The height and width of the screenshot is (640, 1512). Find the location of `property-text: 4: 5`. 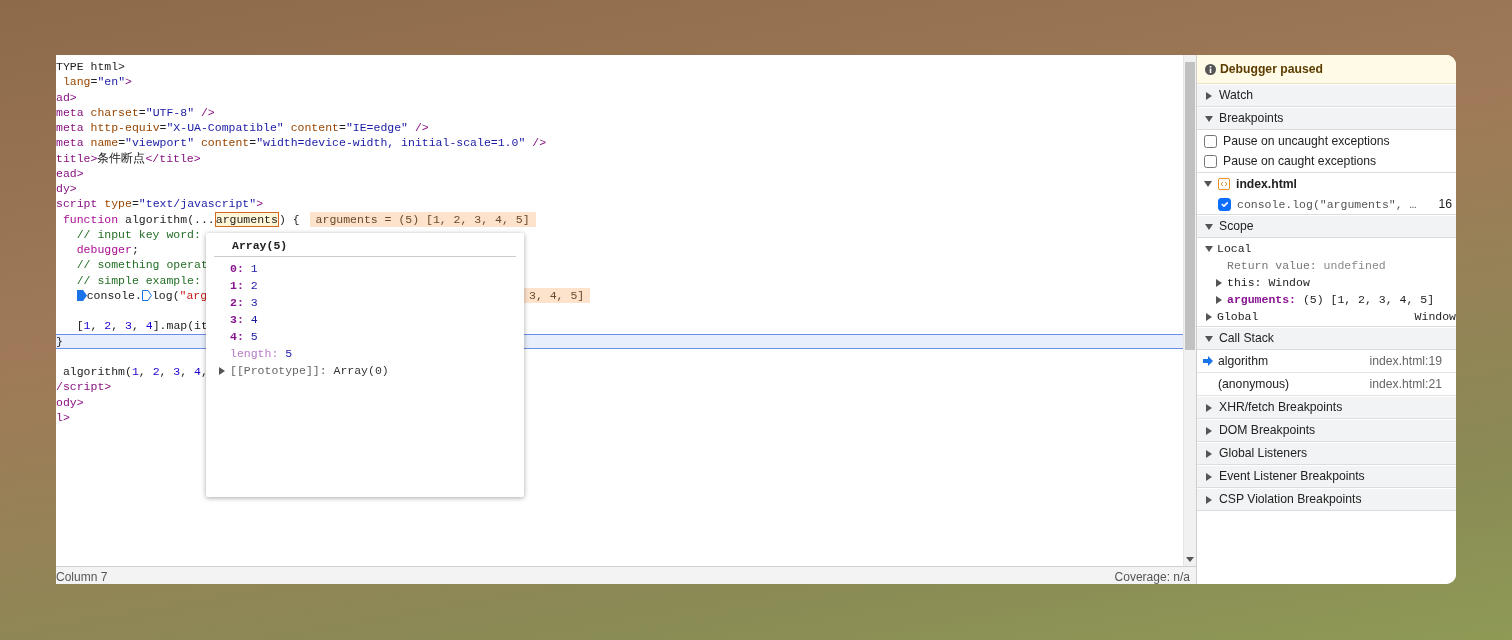

property-text: 4: 5 is located at coordinates (244, 337).